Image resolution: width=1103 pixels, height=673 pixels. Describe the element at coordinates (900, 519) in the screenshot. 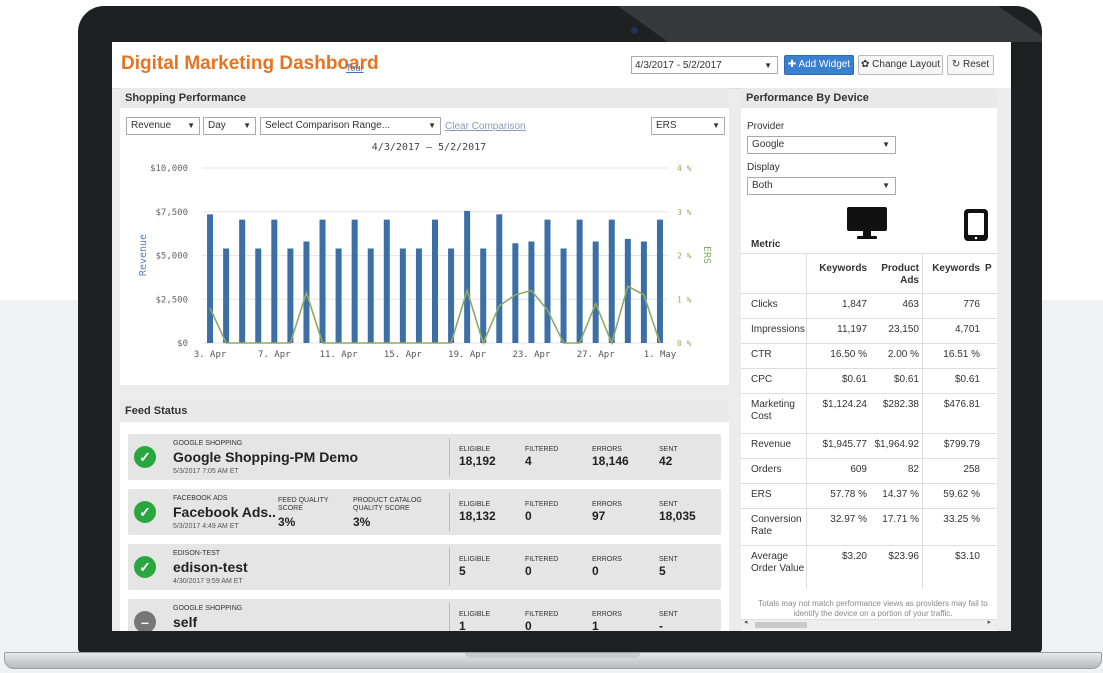

I see `metric-value: 17.71 %` at that location.